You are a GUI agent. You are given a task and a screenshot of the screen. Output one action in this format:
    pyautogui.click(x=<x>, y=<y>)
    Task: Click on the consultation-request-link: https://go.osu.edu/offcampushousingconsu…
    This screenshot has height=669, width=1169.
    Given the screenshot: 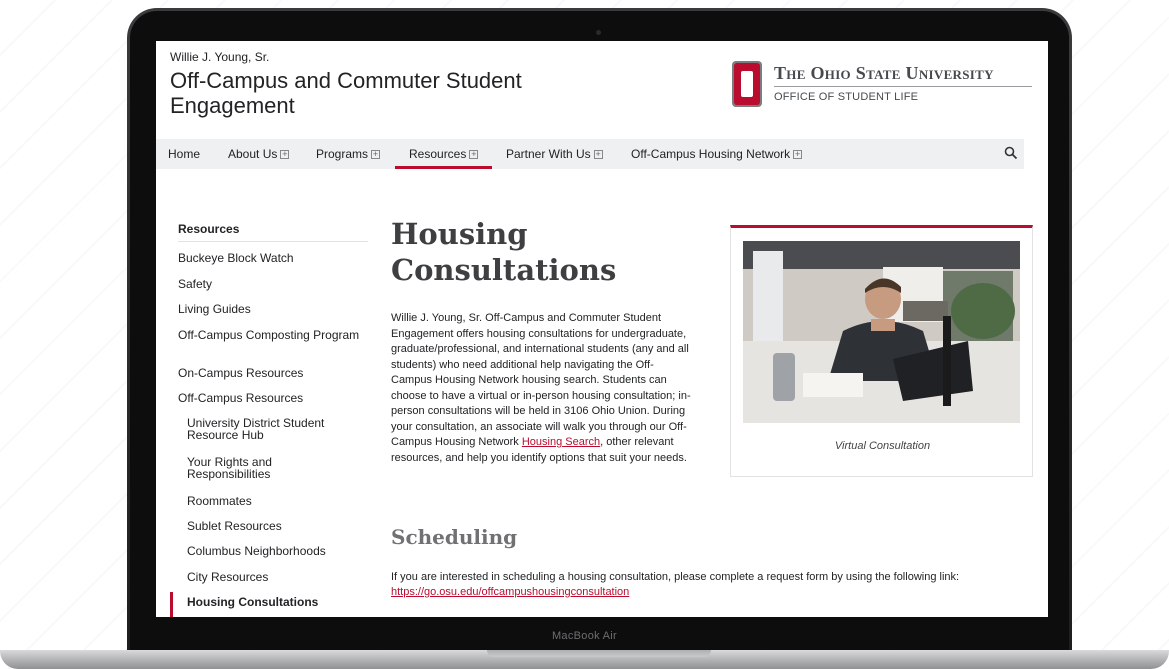 What is the action you would take?
    pyautogui.click(x=510, y=592)
    